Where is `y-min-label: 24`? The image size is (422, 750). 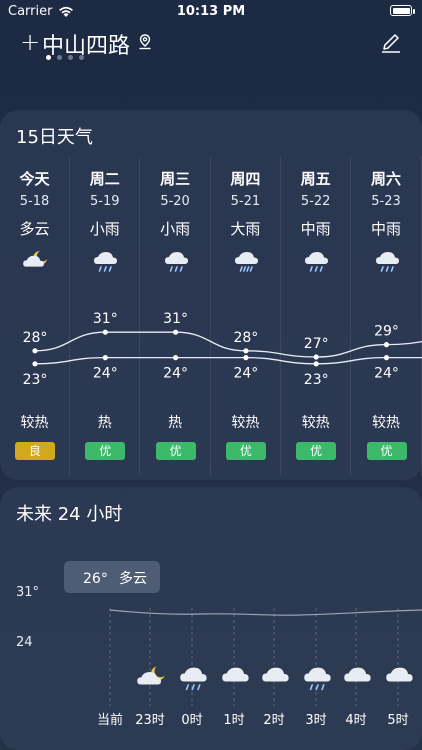 y-min-label: 24 is located at coordinates (24, 642).